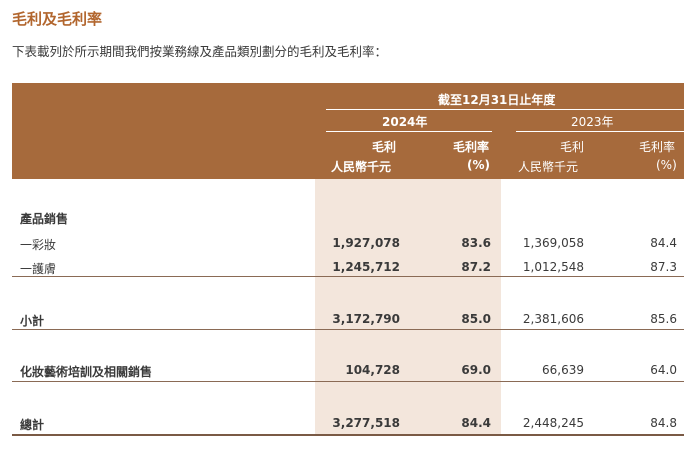  Describe the element at coordinates (366, 423) in the screenshot. I see `cell-gp-2024: 3,277,518` at that location.